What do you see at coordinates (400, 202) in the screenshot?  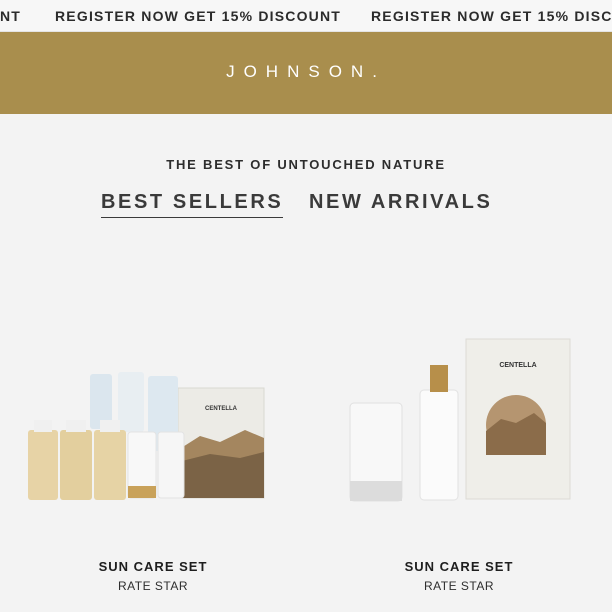 I see `tab-new-arrivals: NEW ARRIVALS` at bounding box center [400, 202].